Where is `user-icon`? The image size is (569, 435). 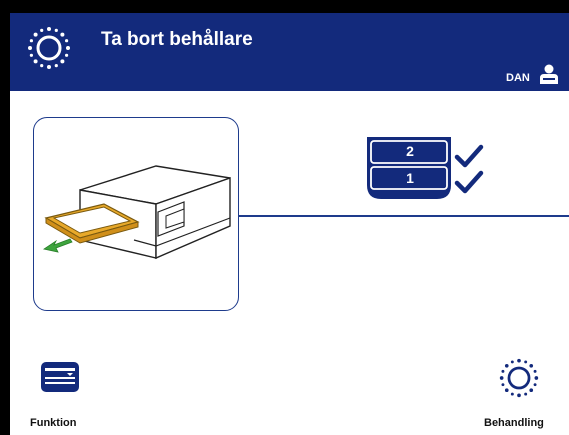
user-icon is located at coordinates (549, 74).